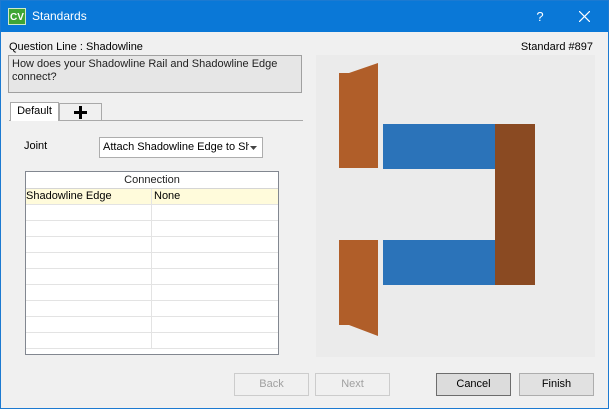  I want to click on standard-number: Standard #897, so click(556, 47).